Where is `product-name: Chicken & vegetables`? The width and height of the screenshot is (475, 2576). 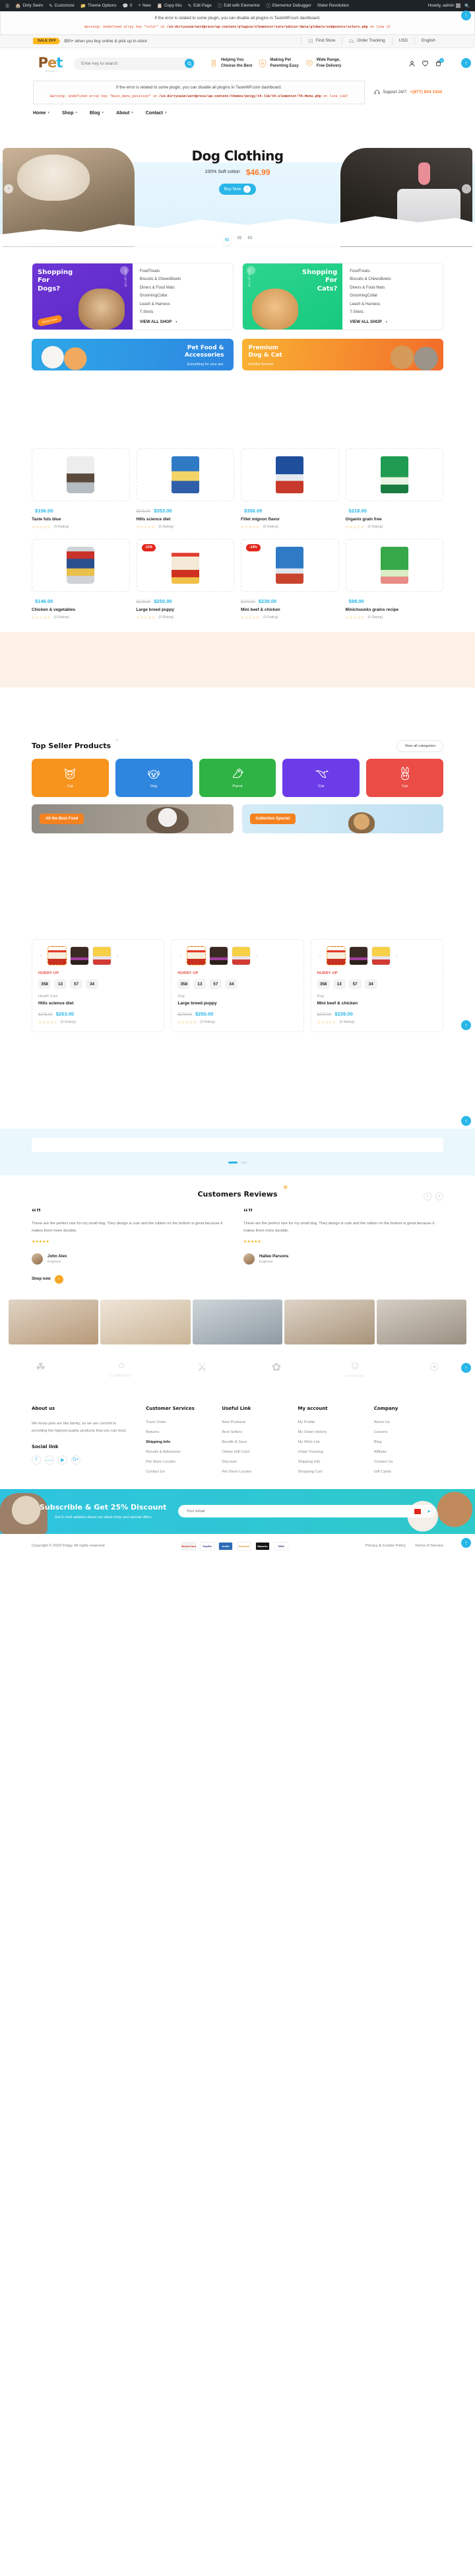 product-name: Chicken & vegetables is located at coordinates (81, 610).